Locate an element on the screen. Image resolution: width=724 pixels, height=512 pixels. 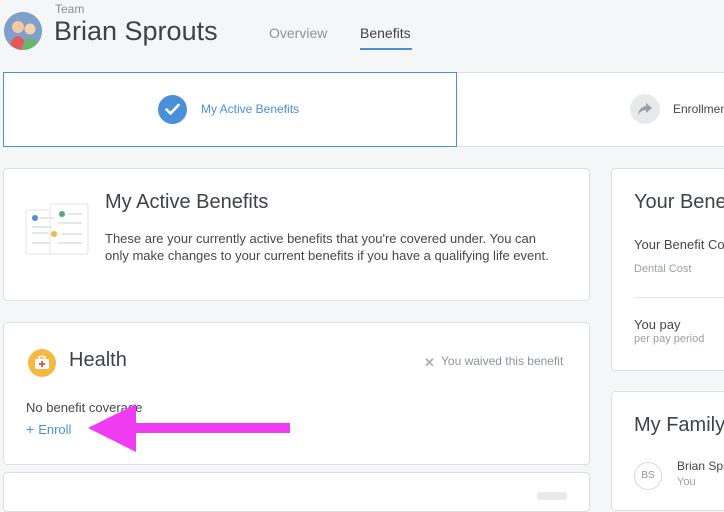
waived-status: You waived this benefit is located at coordinates (502, 361).